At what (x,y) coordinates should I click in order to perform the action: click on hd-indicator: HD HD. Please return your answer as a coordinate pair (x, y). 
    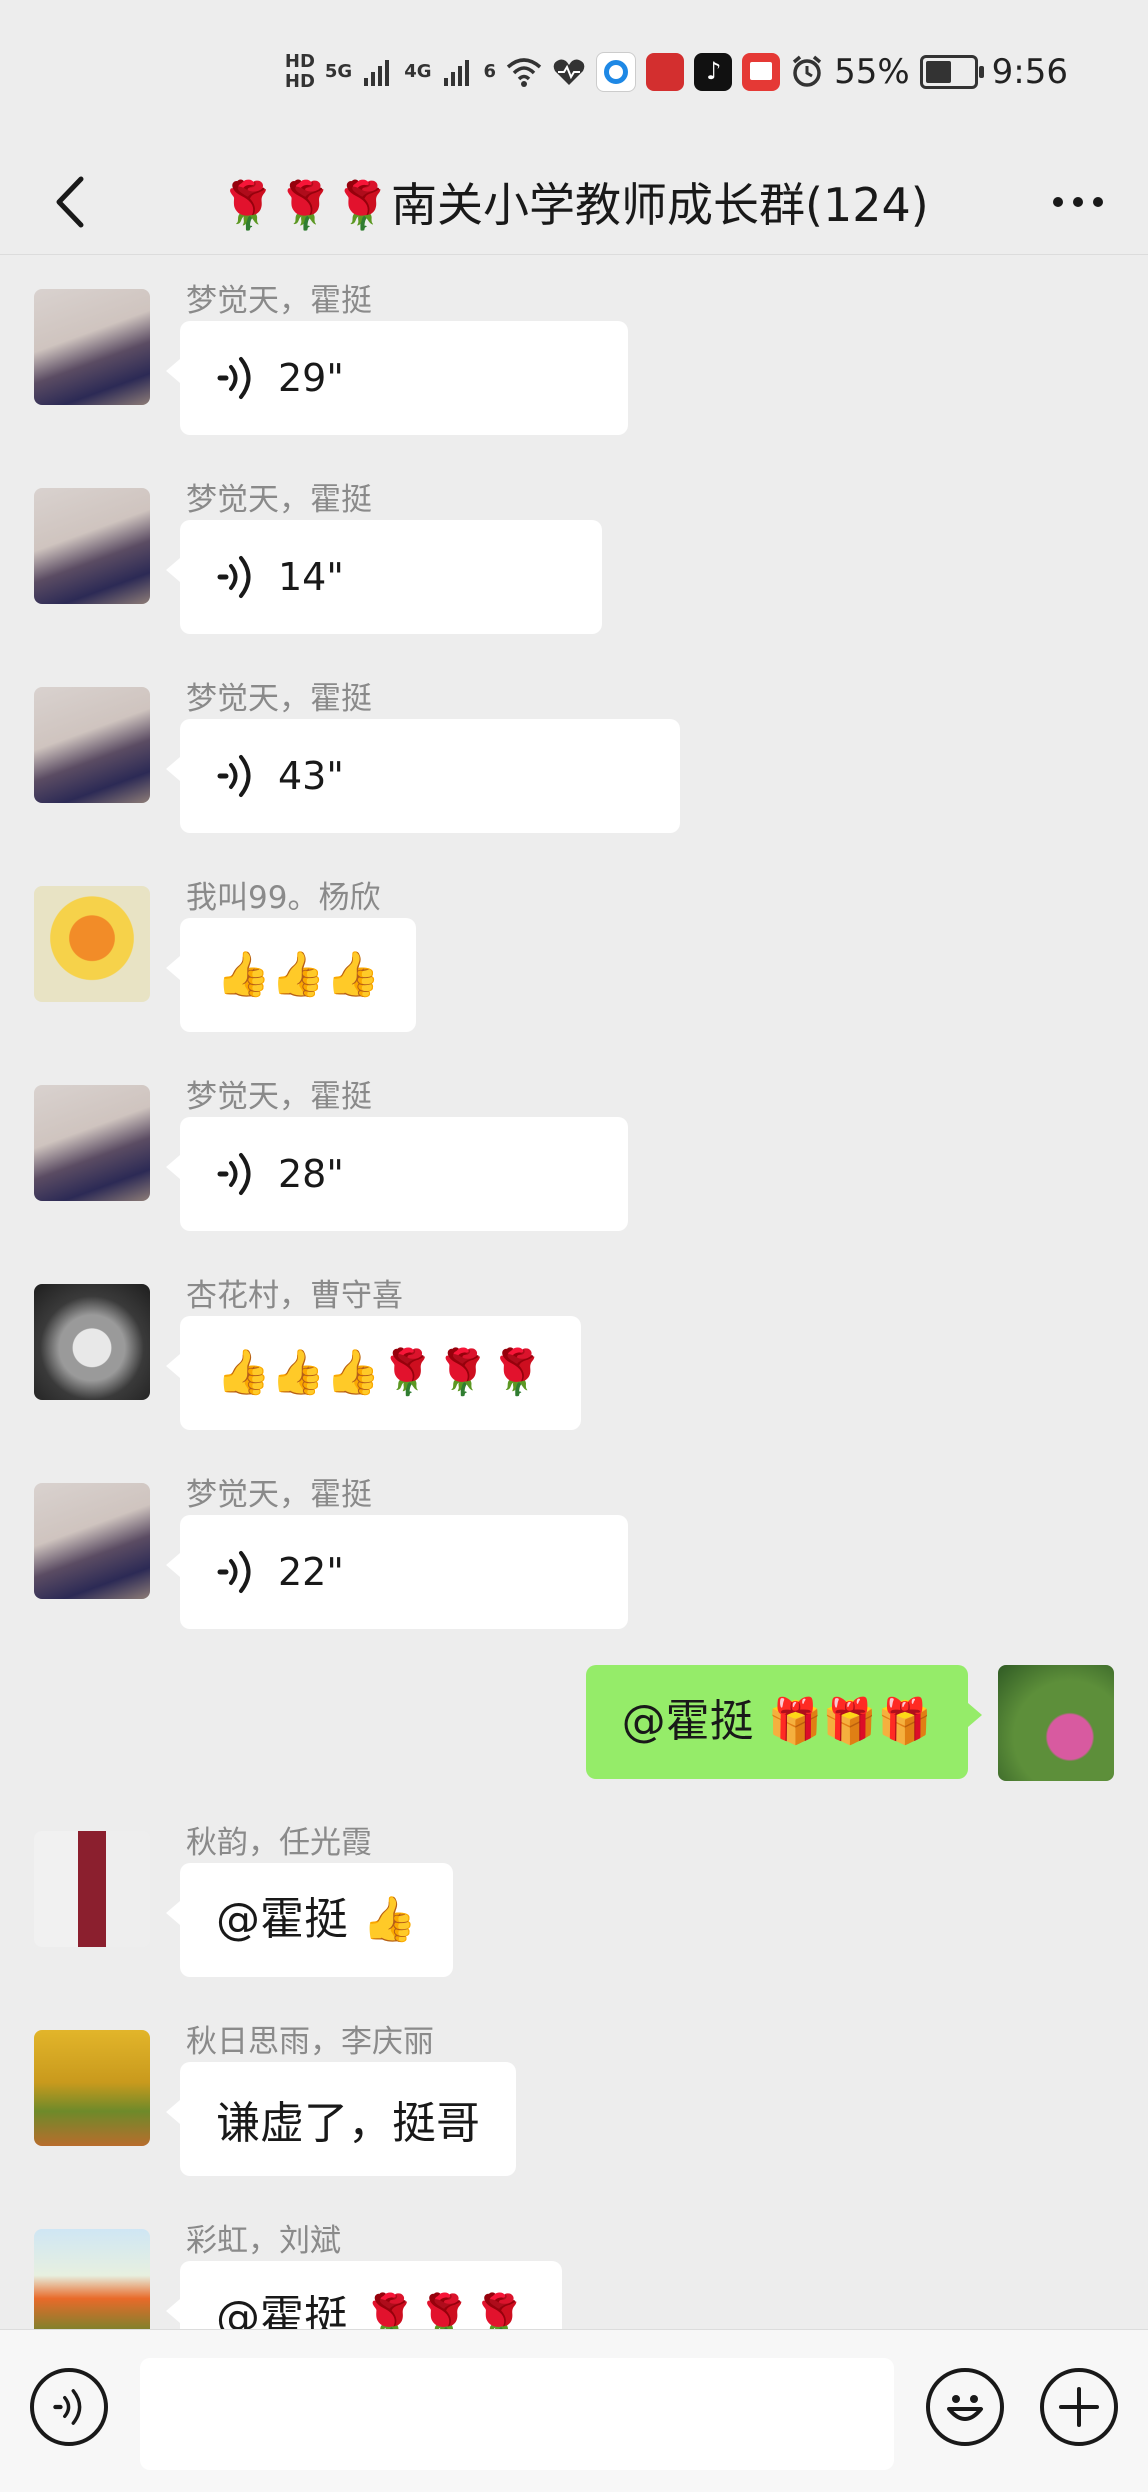
    Looking at the image, I should click on (299, 71).